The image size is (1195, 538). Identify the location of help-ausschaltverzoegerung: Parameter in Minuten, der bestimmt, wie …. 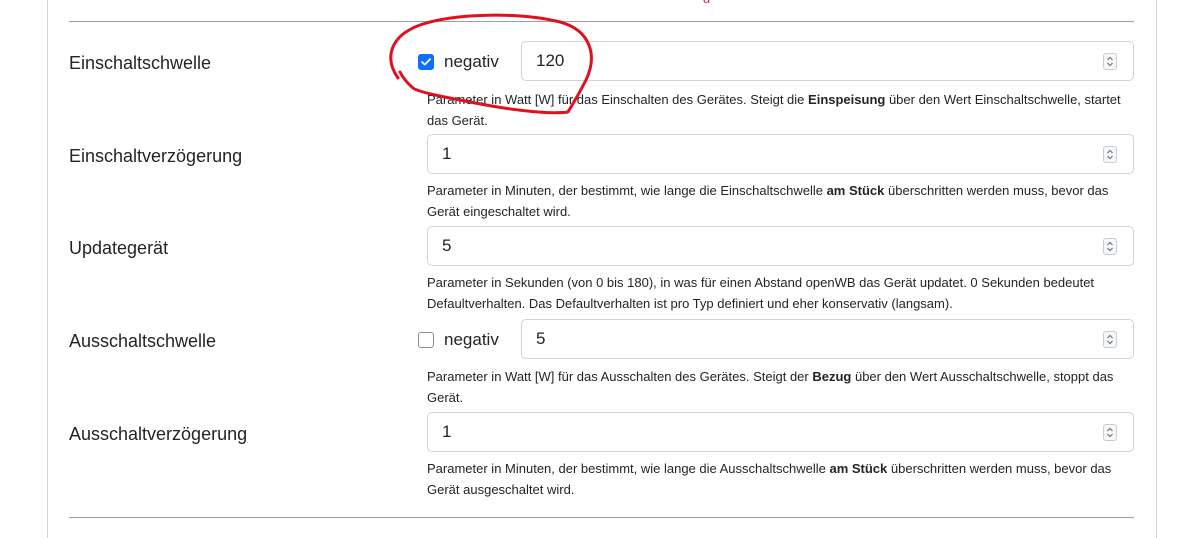
(769, 479).